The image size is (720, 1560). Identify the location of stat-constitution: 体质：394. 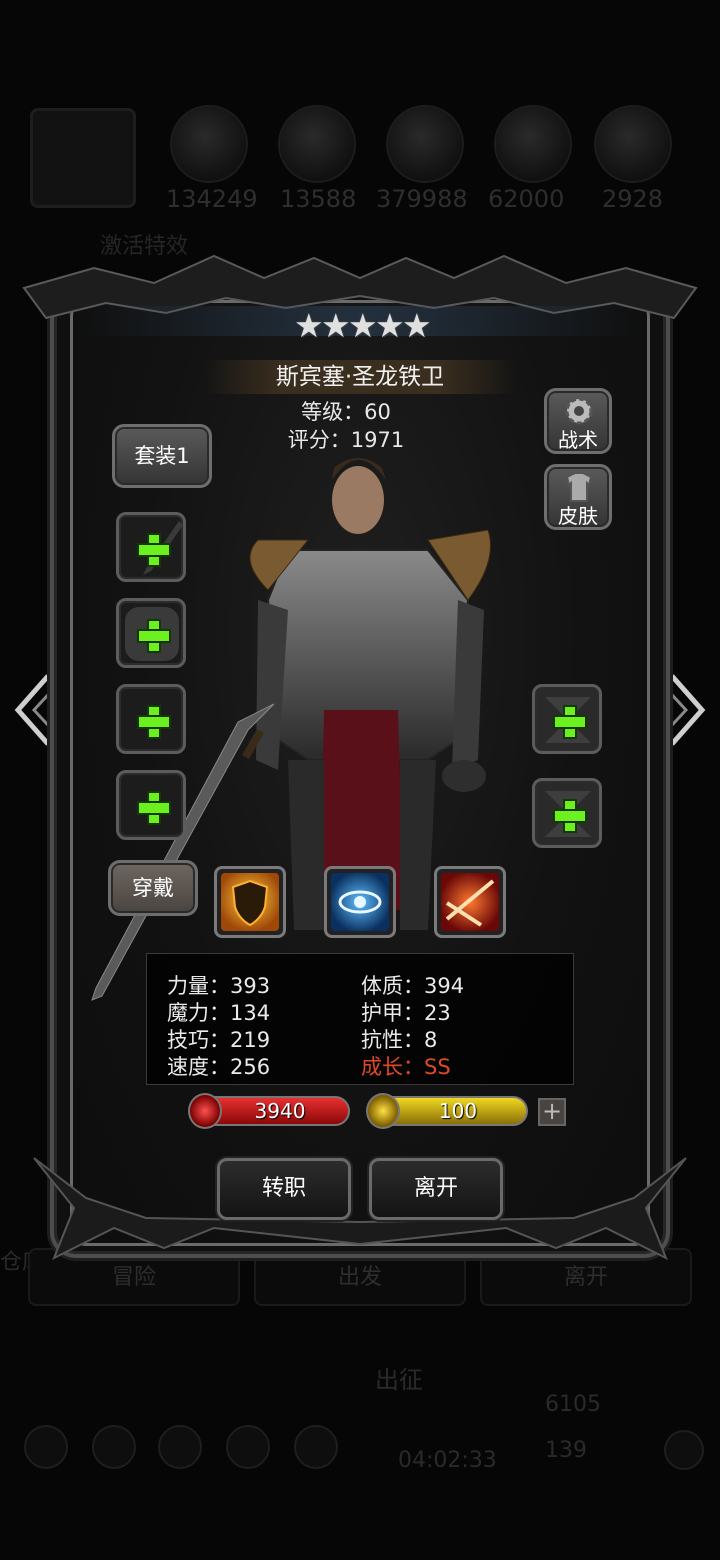
(413, 986).